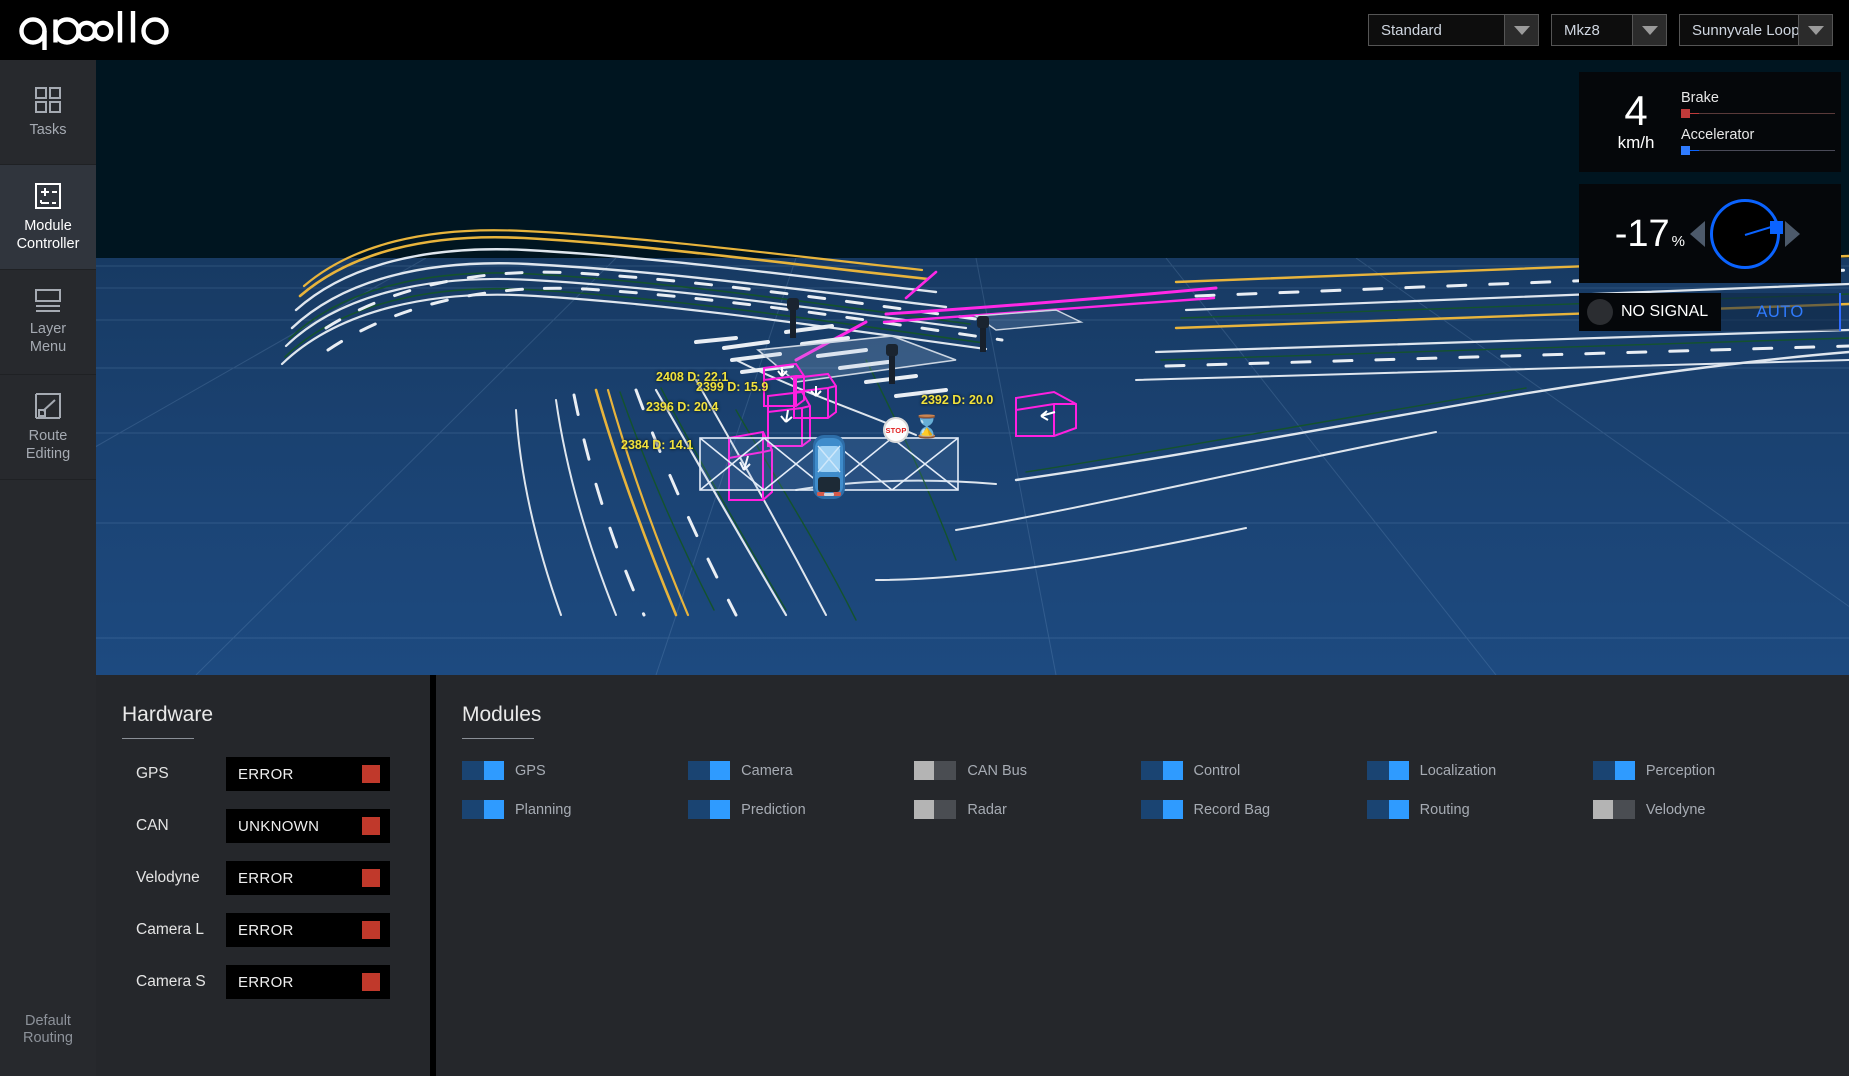 The height and width of the screenshot is (1076, 1849). I want to click on brake-track, so click(1758, 113).